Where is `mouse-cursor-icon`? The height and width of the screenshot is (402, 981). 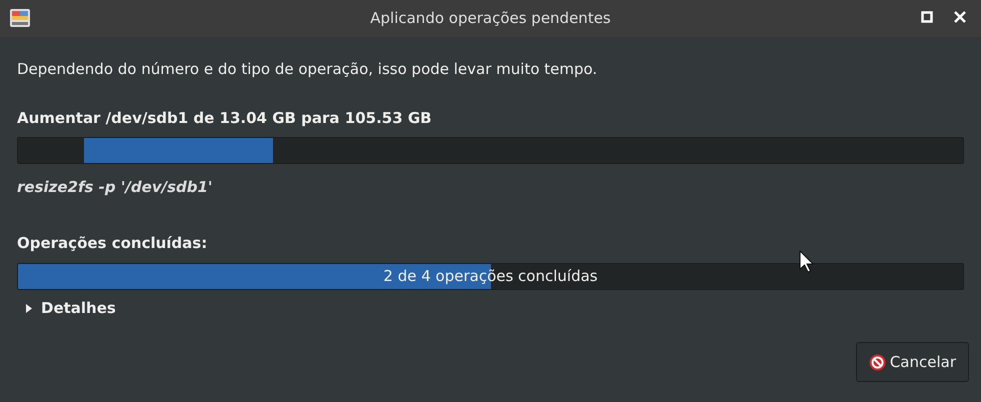 mouse-cursor-icon is located at coordinates (807, 262).